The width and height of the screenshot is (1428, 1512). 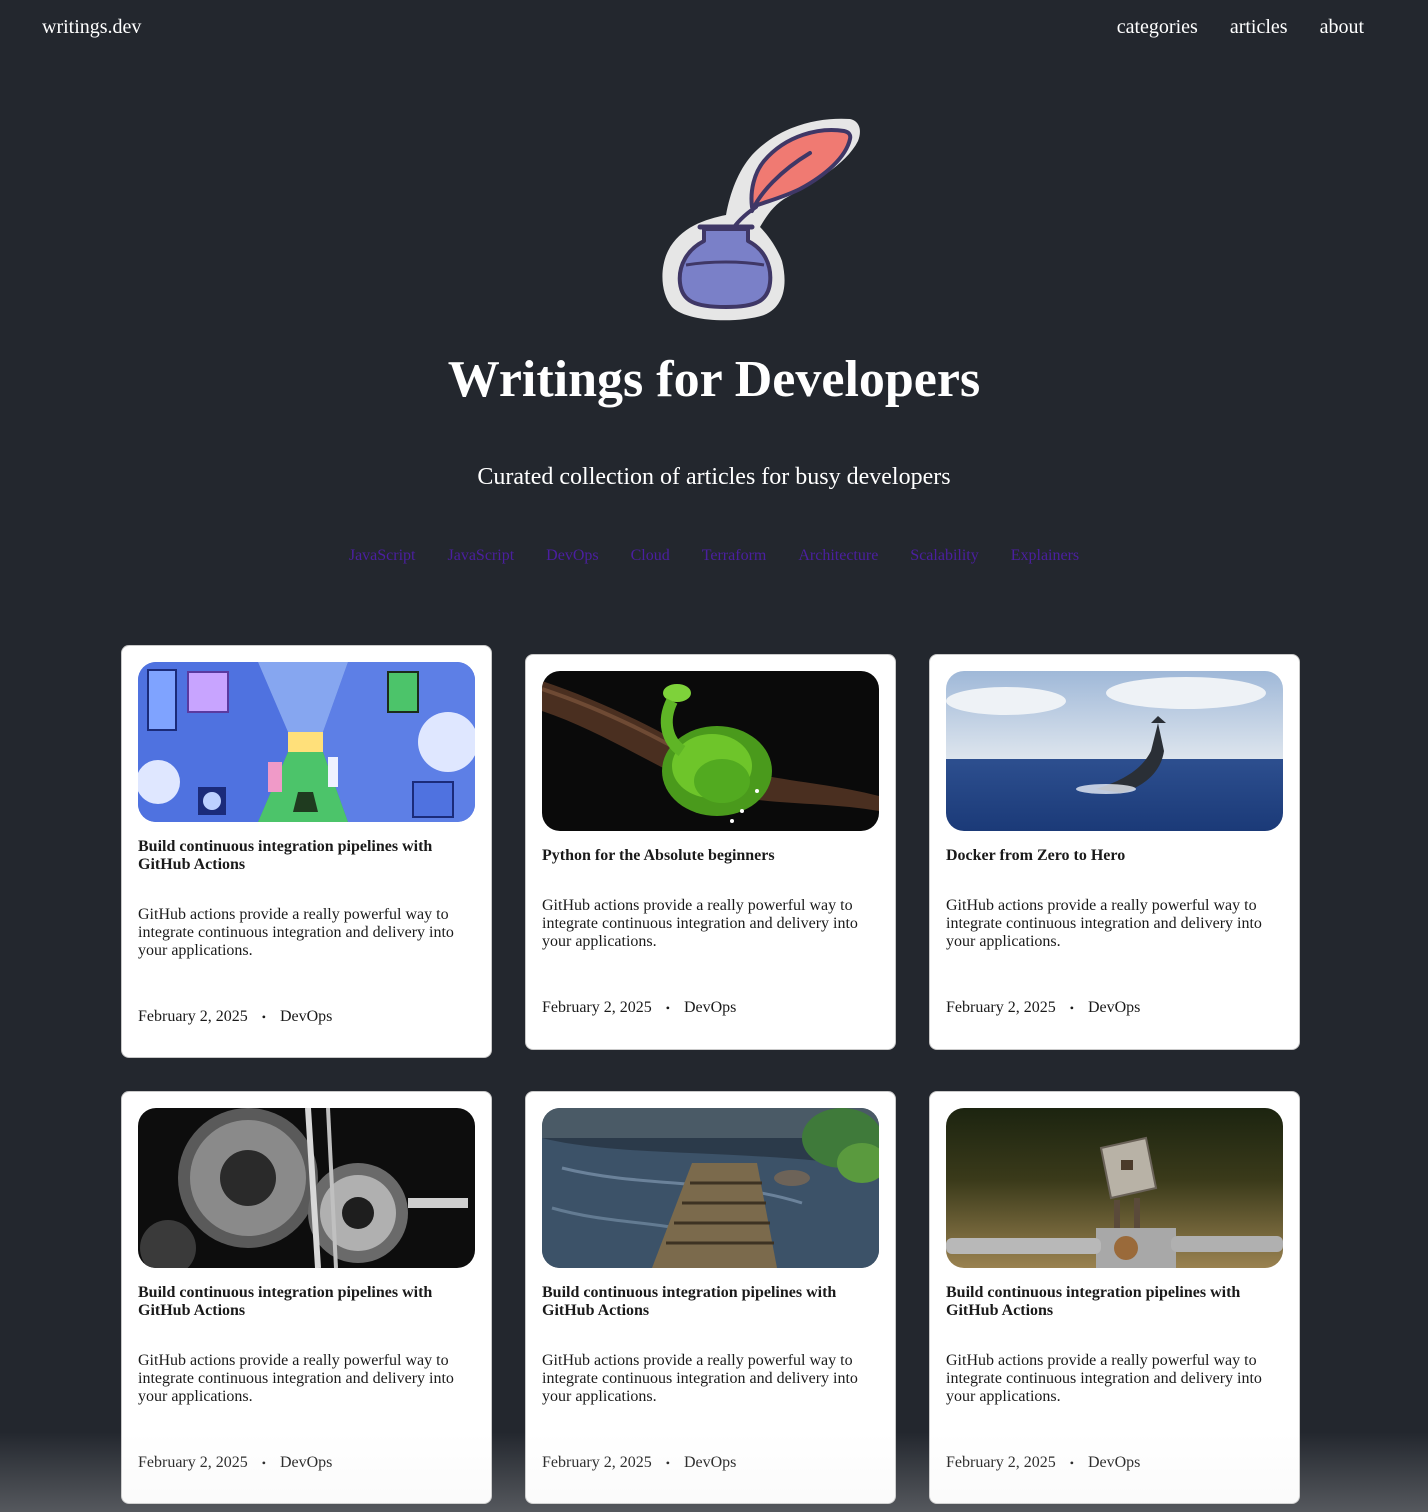 I want to click on category-link-devops: DevOps, so click(x=572, y=556).